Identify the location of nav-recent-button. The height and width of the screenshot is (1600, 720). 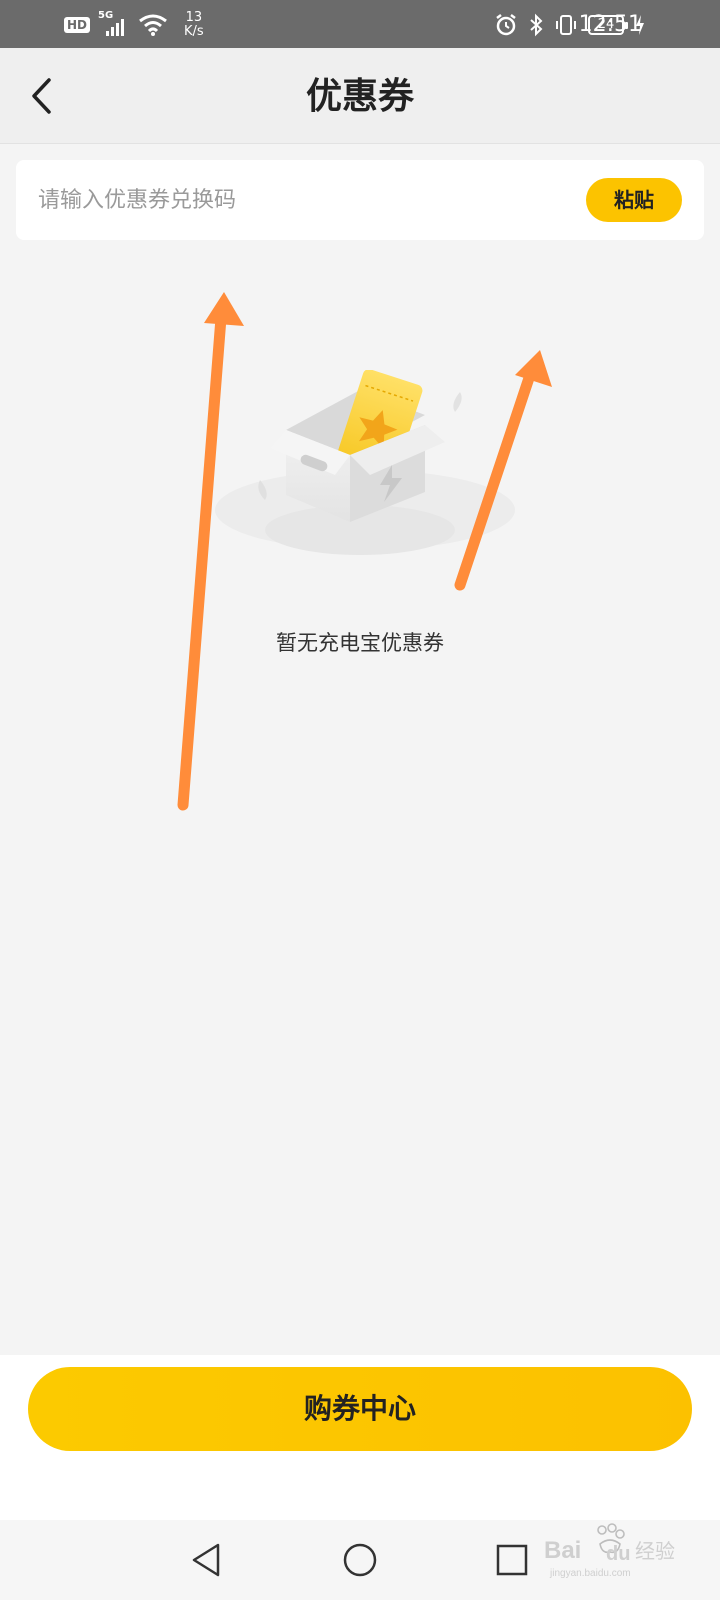
(512, 1560).